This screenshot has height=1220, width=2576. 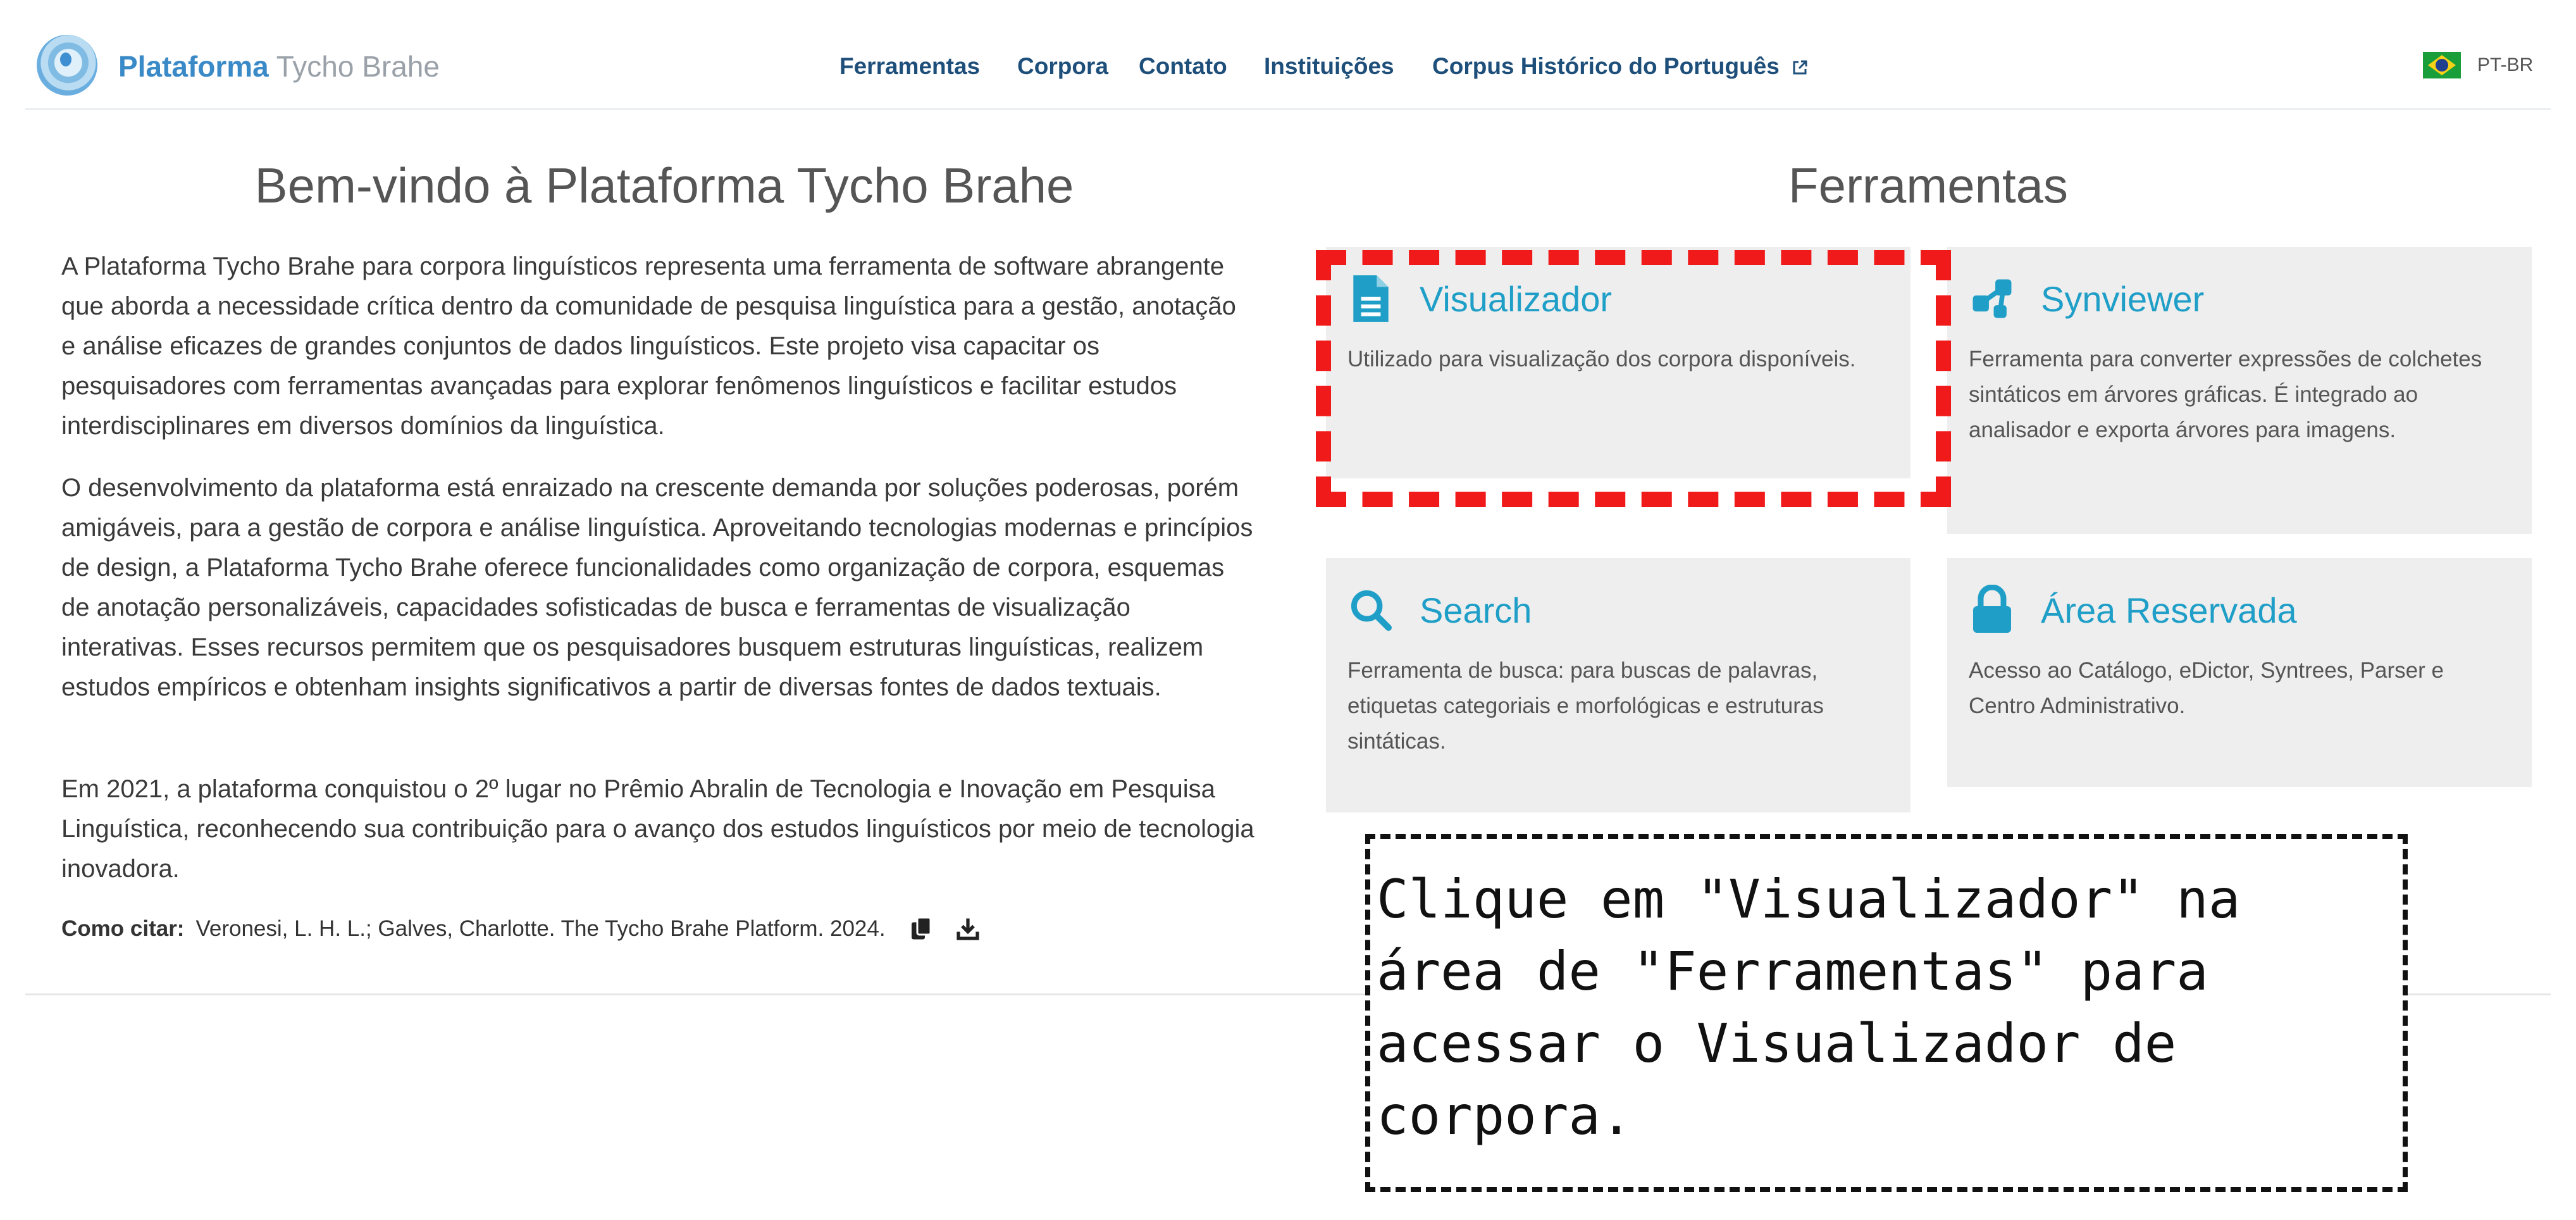 I want to click on brand-primary: Plataforma, so click(x=194, y=66).